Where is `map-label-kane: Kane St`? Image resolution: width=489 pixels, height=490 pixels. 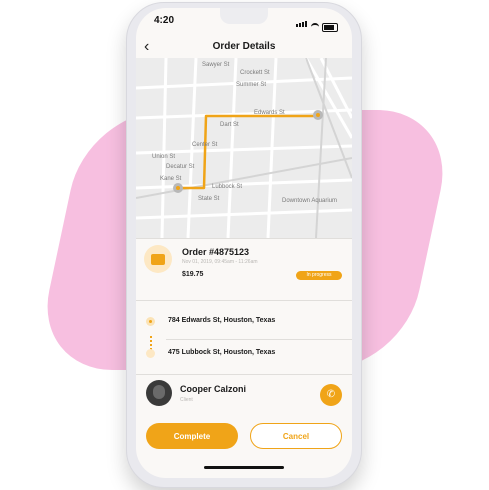
map-label-kane: Kane St is located at coordinates (171, 179).